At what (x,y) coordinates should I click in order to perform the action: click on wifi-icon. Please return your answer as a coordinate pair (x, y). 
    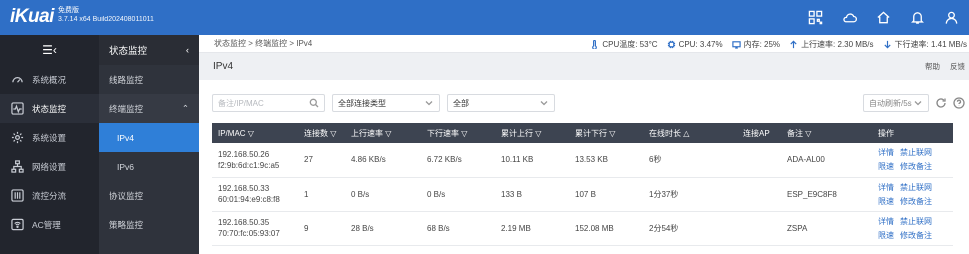
    Looking at the image, I should click on (17, 225).